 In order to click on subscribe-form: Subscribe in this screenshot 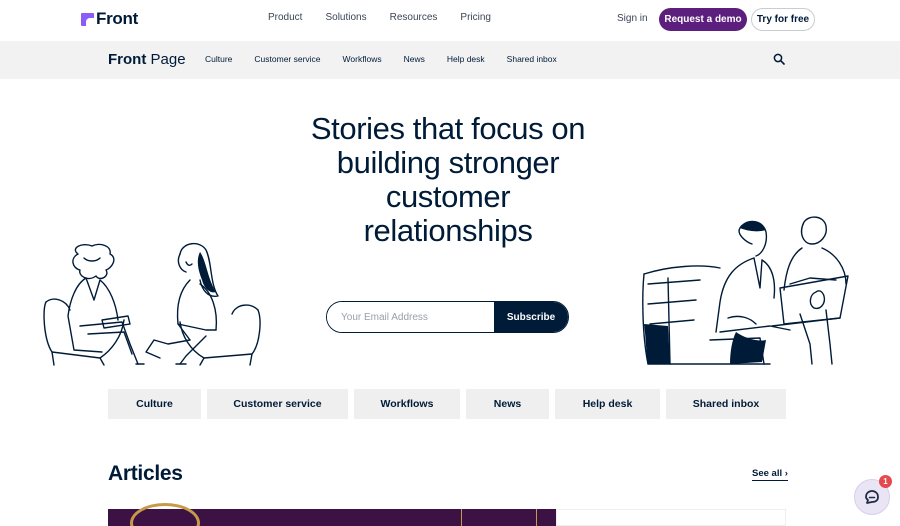, I will do `click(447, 317)`.